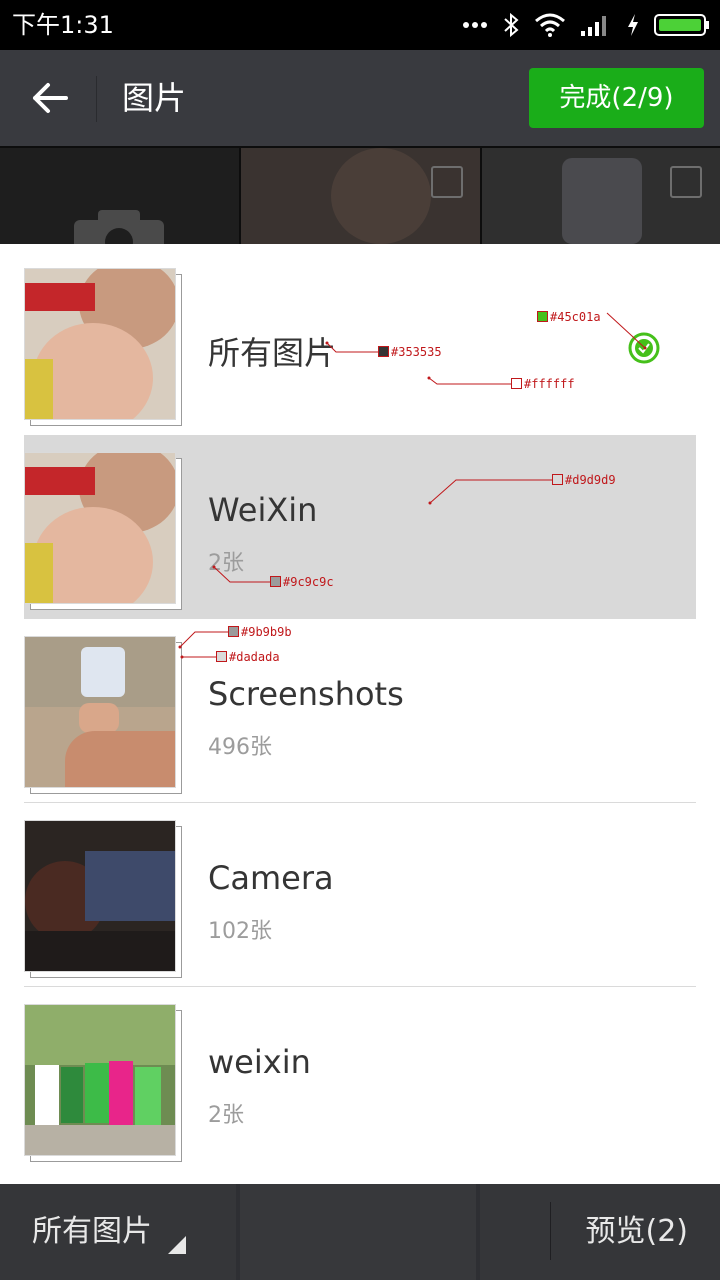 The image size is (720, 1280). Describe the element at coordinates (360, 98) in the screenshot. I see `title-bar: 图片 完成(2/9)` at that location.